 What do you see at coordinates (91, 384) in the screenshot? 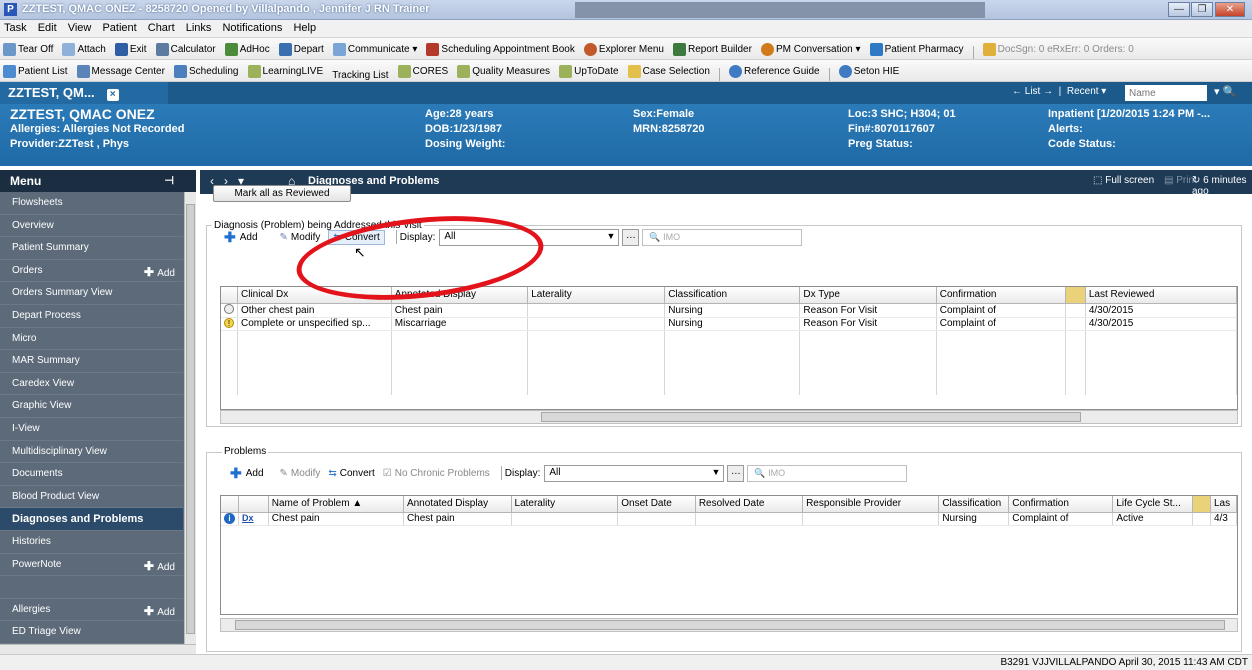
I see `menu-item: Caredex View` at bounding box center [91, 384].